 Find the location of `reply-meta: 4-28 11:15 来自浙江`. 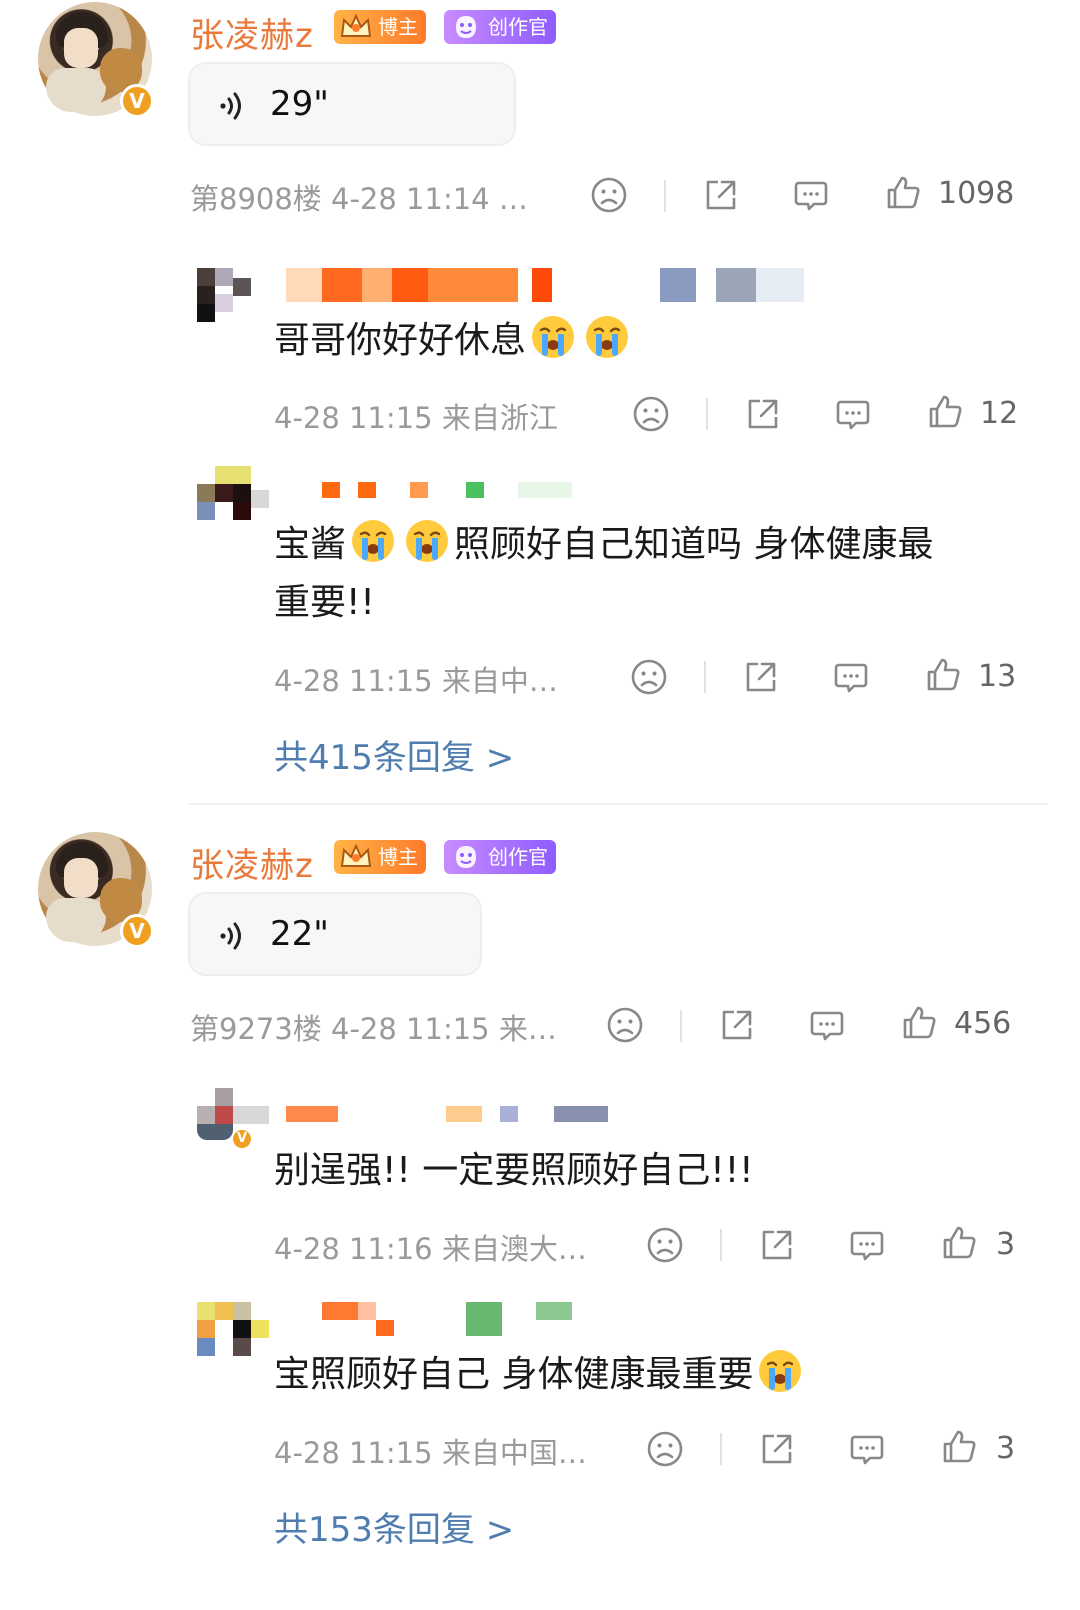

reply-meta: 4-28 11:15 来自浙江 is located at coordinates (416, 418).